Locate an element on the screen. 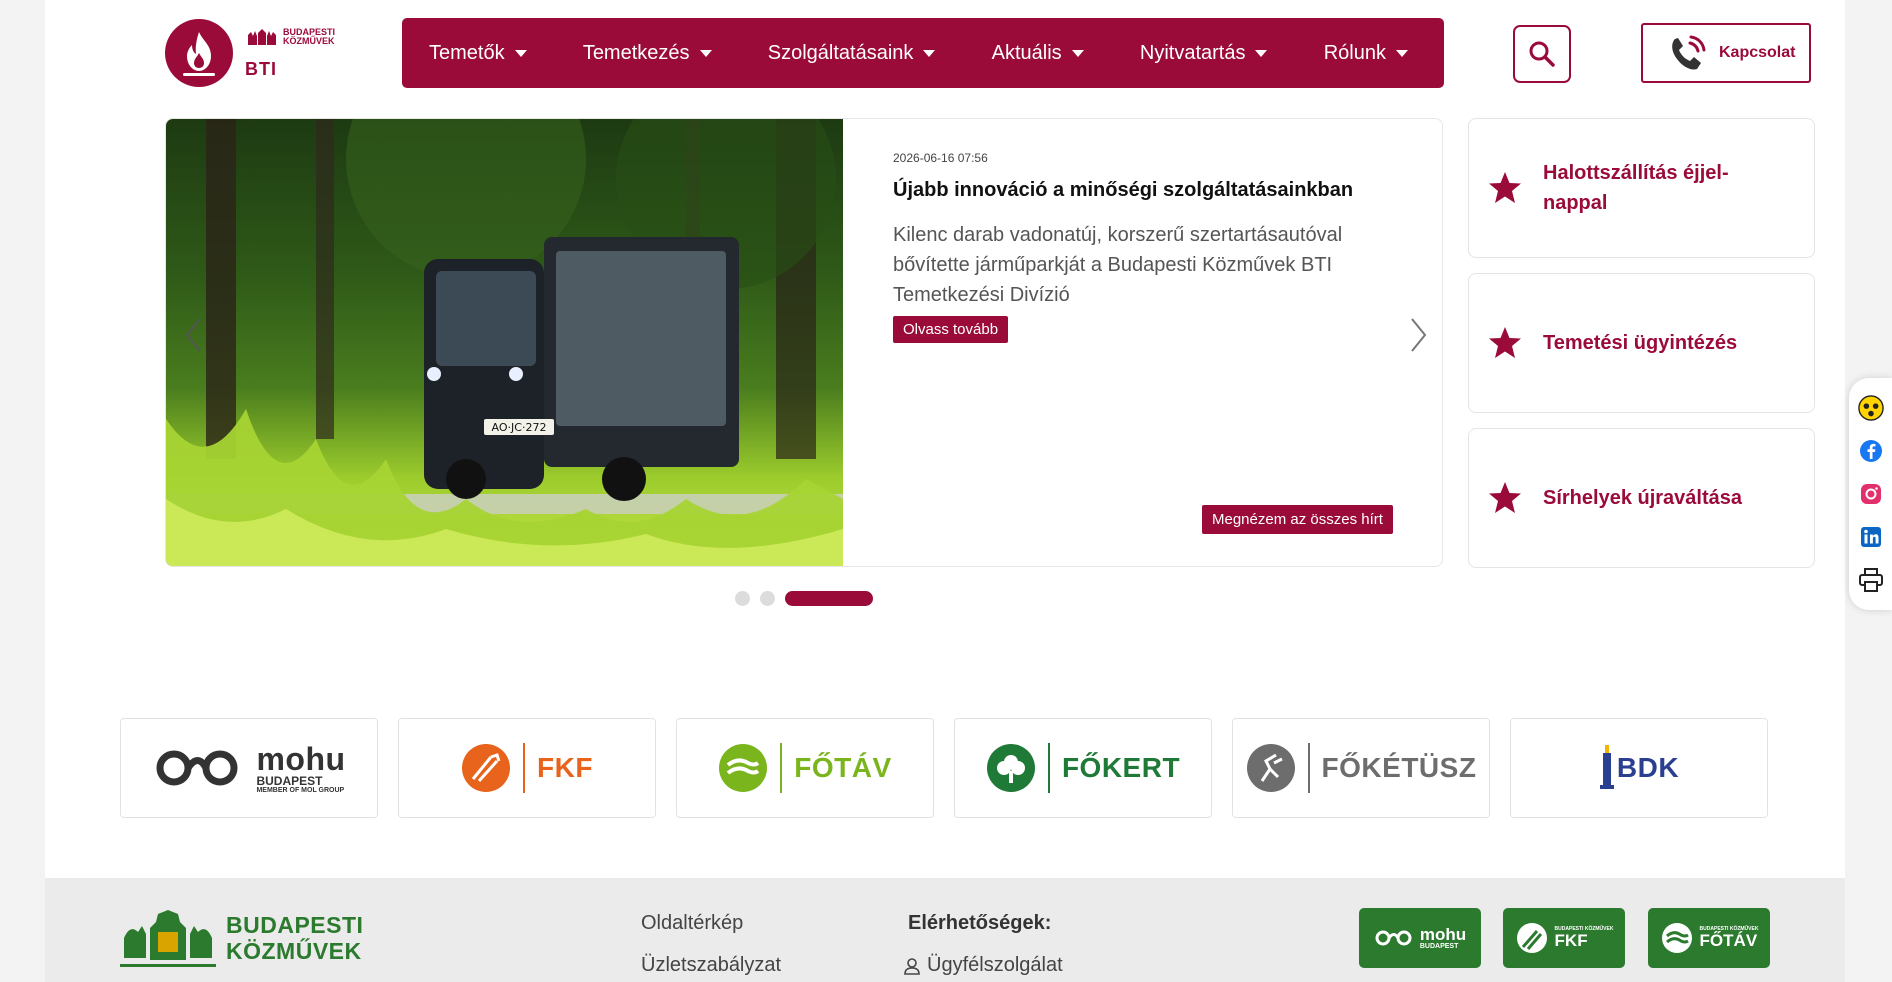 The height and width of the screenshot is (982, 1892). search-button is located at coordinates (1542, 54).